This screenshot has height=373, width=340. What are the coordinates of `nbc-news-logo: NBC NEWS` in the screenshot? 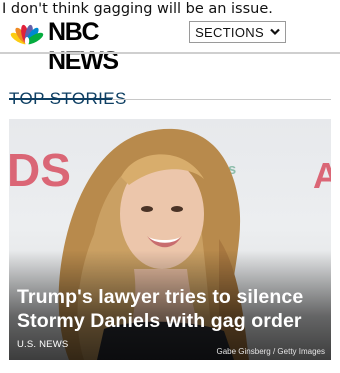 It's located at (88, 46).